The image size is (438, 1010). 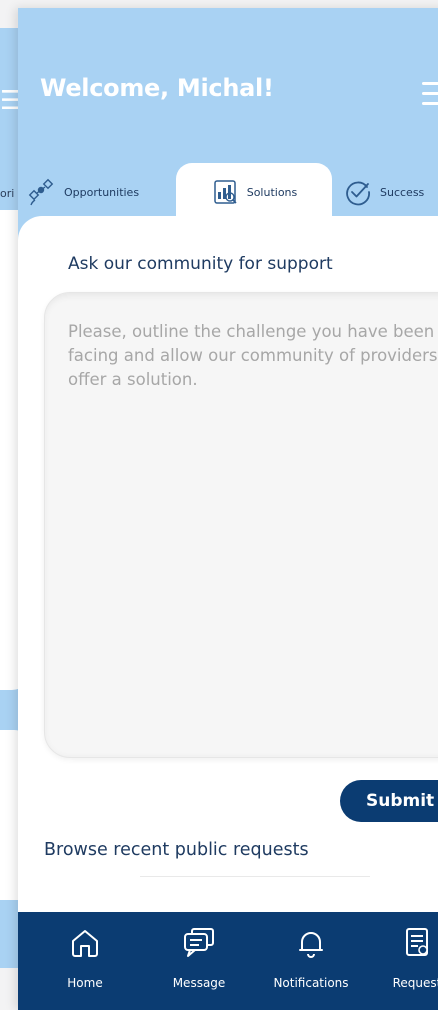 I want to click on tab-opportunities: Opportunities, so click(x=83, y=192).